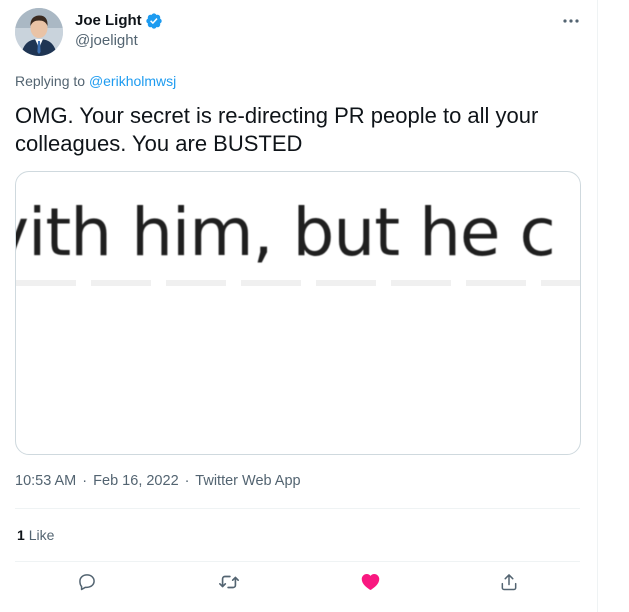 This screenshot has height=612, width=629. What do you see at coordinates (39, 32) in the screenshot?
I see `avatar` at bounding box center [39, 32].